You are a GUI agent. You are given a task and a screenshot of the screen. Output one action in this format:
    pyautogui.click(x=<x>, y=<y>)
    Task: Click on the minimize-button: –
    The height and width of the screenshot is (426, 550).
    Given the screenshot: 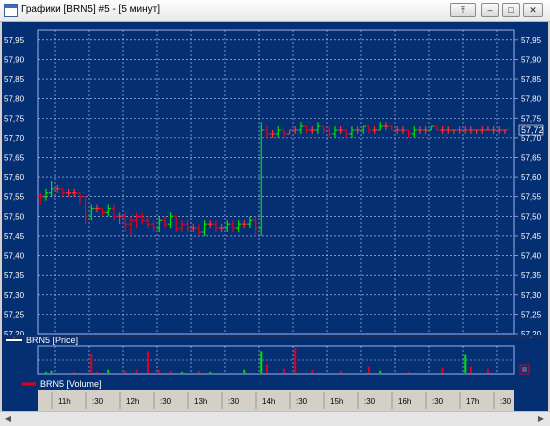 What is the action you would take?
    pyautogui.click(x=490, y=10)
    